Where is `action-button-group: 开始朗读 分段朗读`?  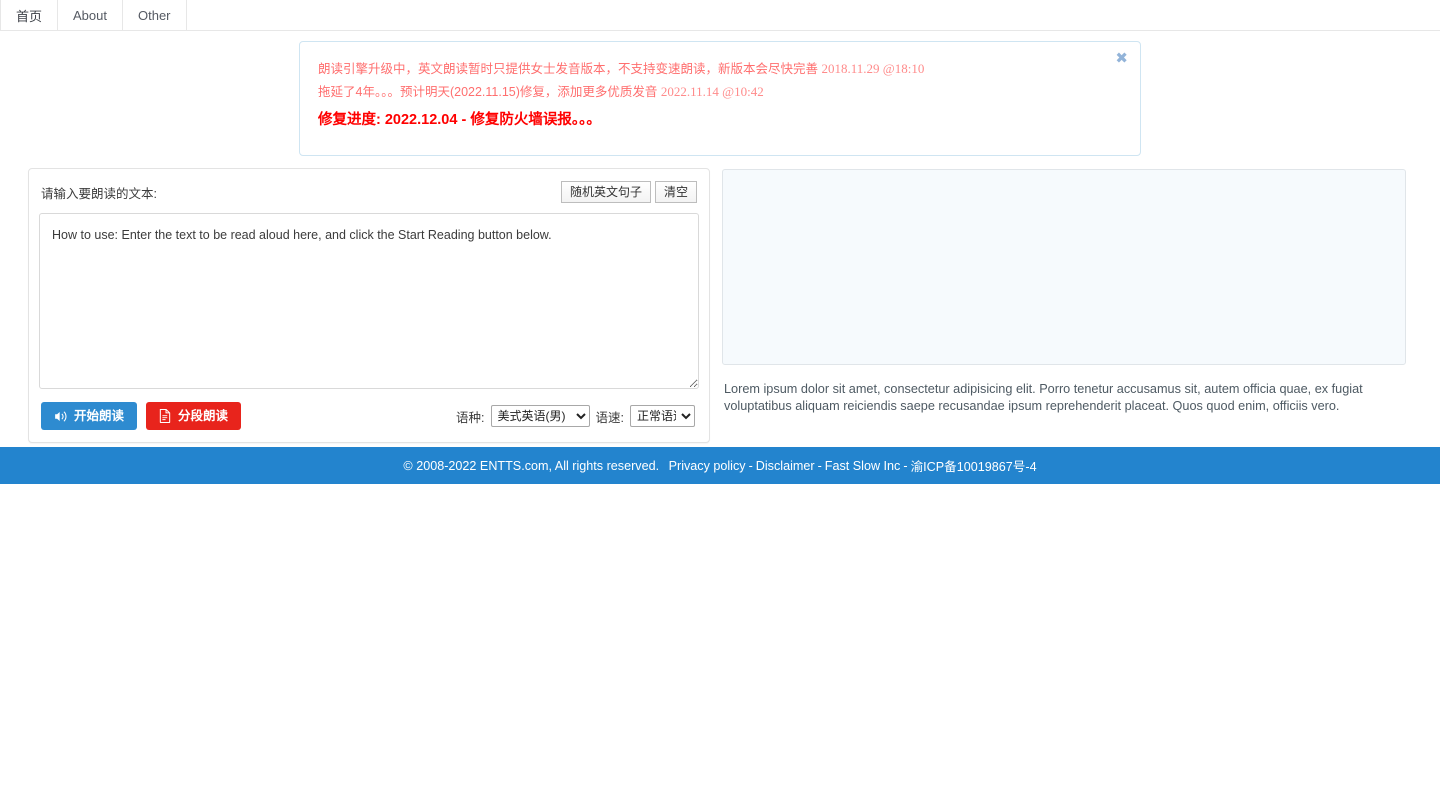 action-button-group: 开始朗读 分段朗读 is located at coordinates (141, 416).